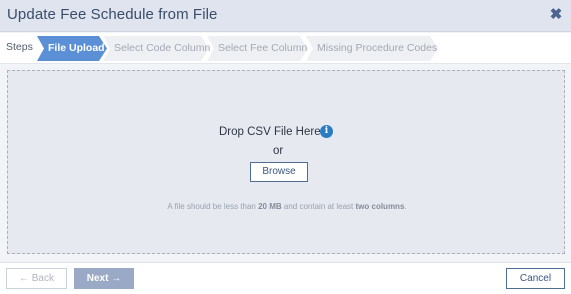 The height and width of the screenshot is (294, 571). Describe the element at coordinates (285, 16) in the screenshot. I see `dialog-header: Update Fee Schedule from File ✖` at that location.